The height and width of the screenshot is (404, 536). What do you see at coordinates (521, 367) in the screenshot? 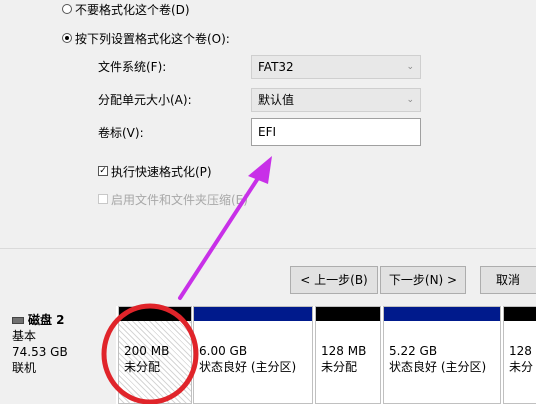
I see `partition-status: 未分` at bounding box center [521, 367].